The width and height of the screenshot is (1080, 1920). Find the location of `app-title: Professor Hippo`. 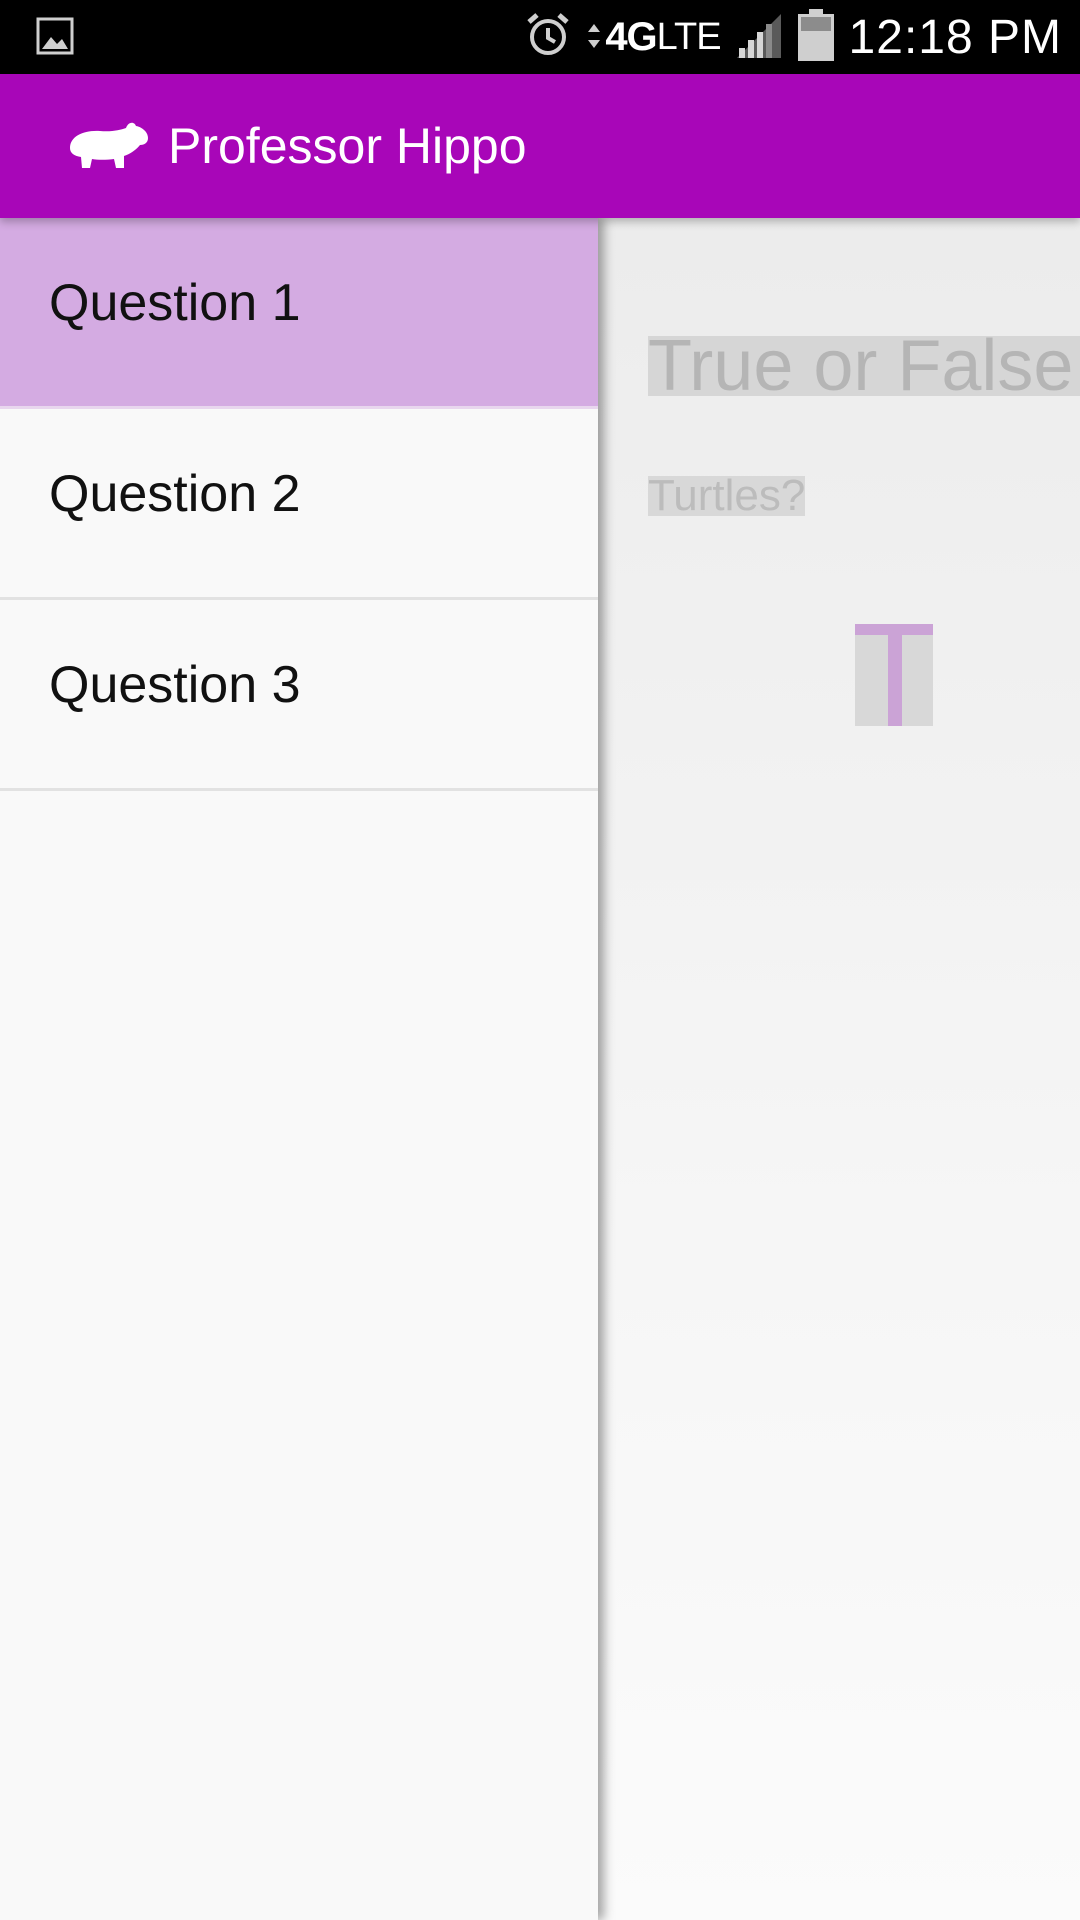

app-title: Professor Hippo is located at coordinates (347, 146).